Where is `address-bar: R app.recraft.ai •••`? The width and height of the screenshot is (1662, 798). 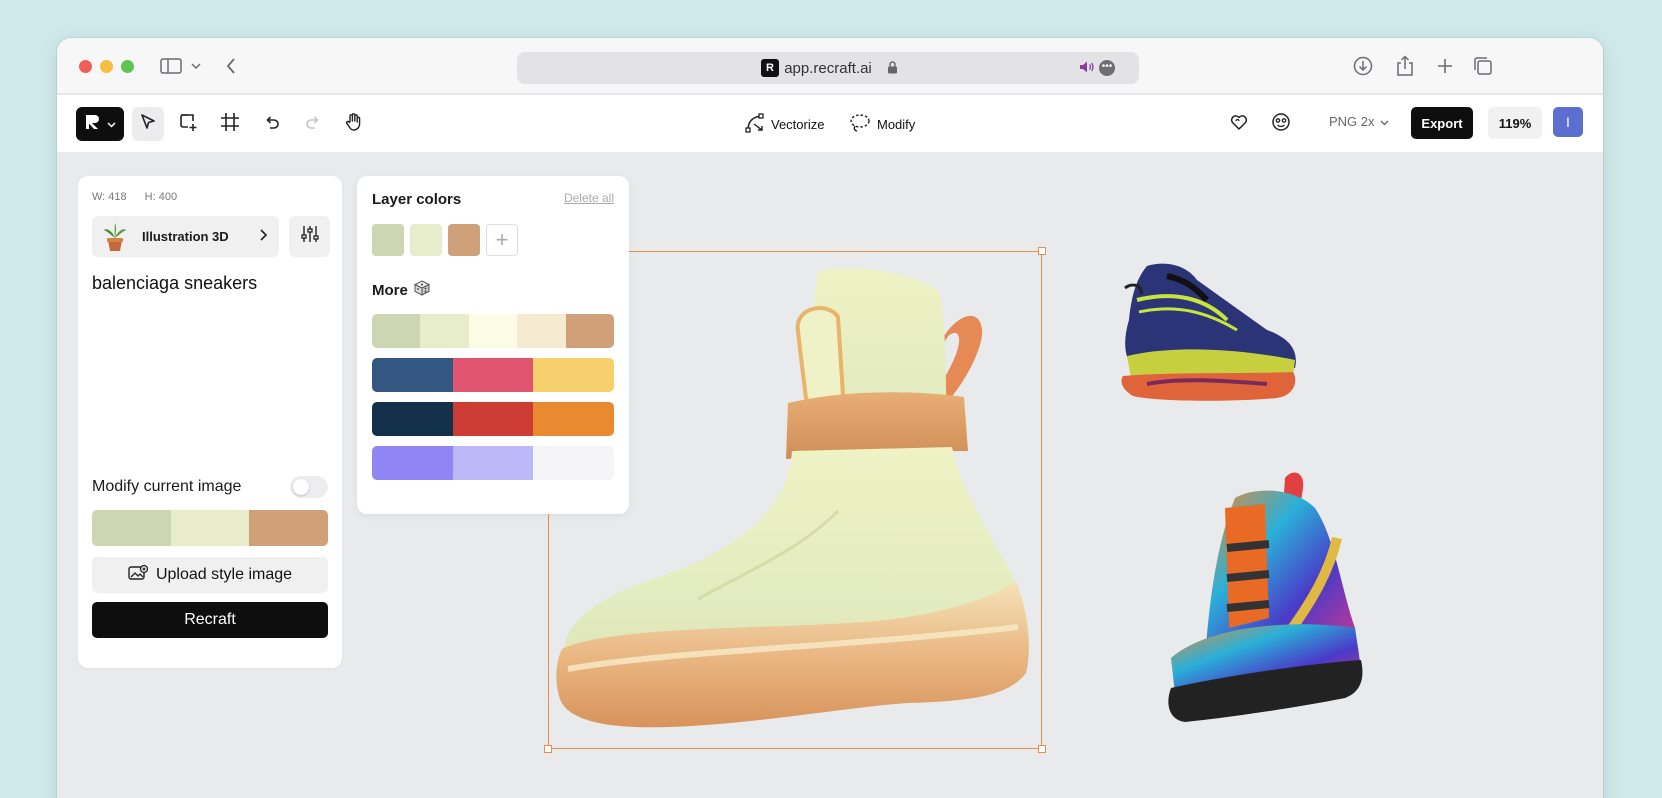
address-bar: R app.recraft.ai ••• is located at coordinates (828, 68).